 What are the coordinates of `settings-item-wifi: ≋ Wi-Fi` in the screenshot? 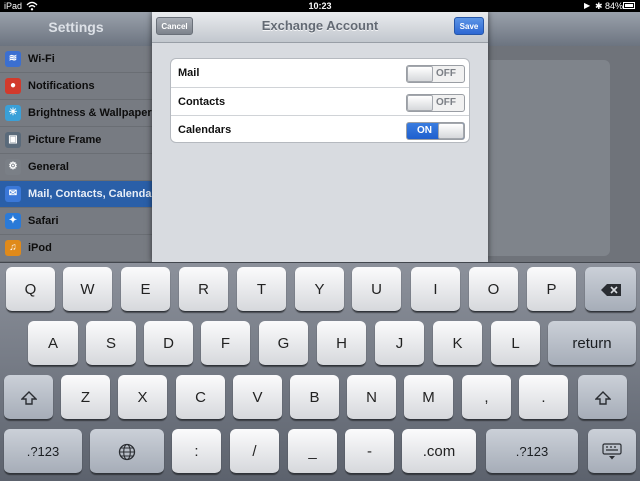 It's located at (76, 59).